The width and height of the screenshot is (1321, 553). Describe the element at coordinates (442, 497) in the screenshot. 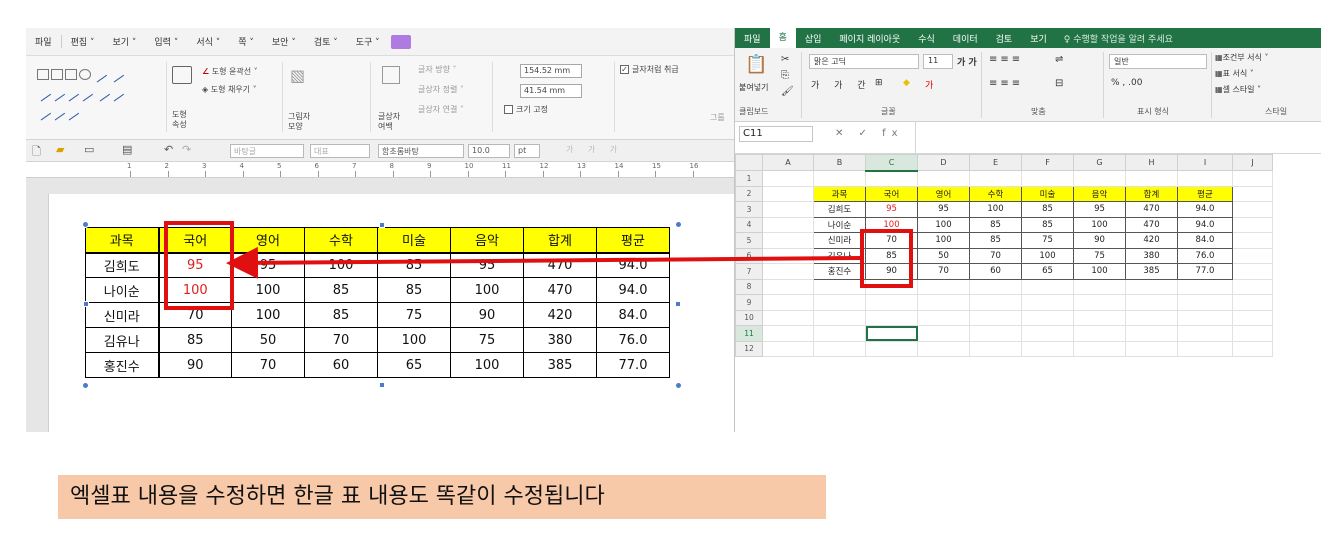

I see `caption-banner: 엑셀표 내용을 수정하면 한글 표 내용도 똑같이 수정됩니다` at that location.